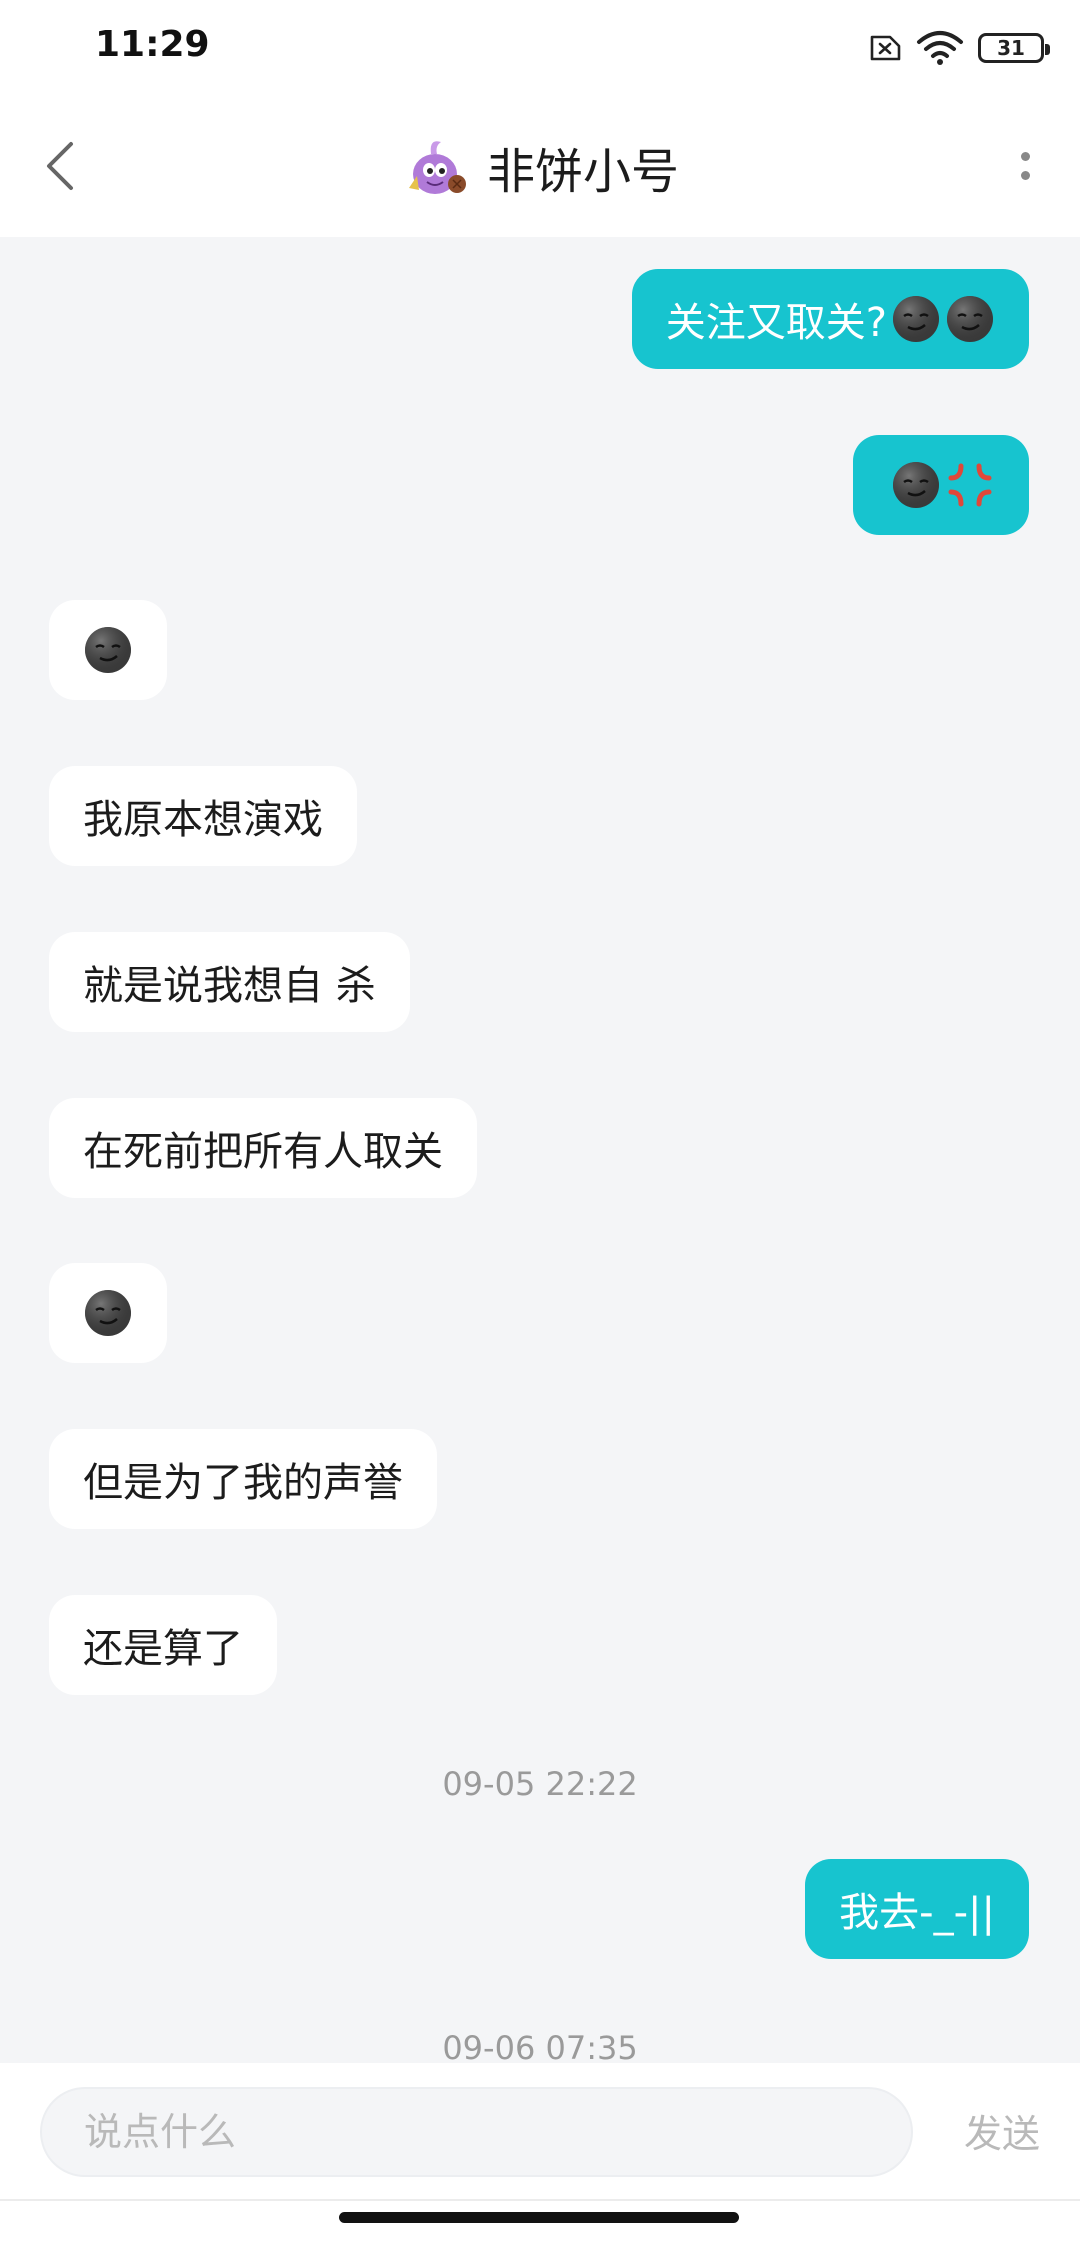 This screenshot has height=2244, width=1080. I want to click on divider, so click(540, 2200).